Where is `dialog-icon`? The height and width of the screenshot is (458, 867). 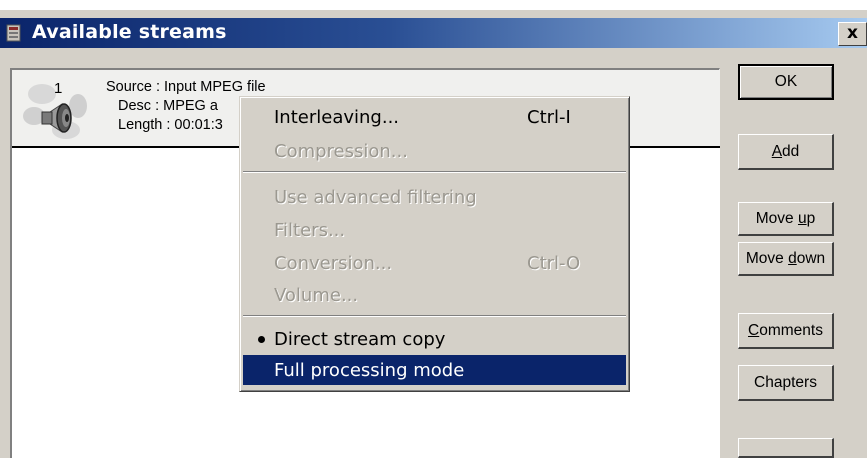
dialog-icon is located at coordinates (14, 33).